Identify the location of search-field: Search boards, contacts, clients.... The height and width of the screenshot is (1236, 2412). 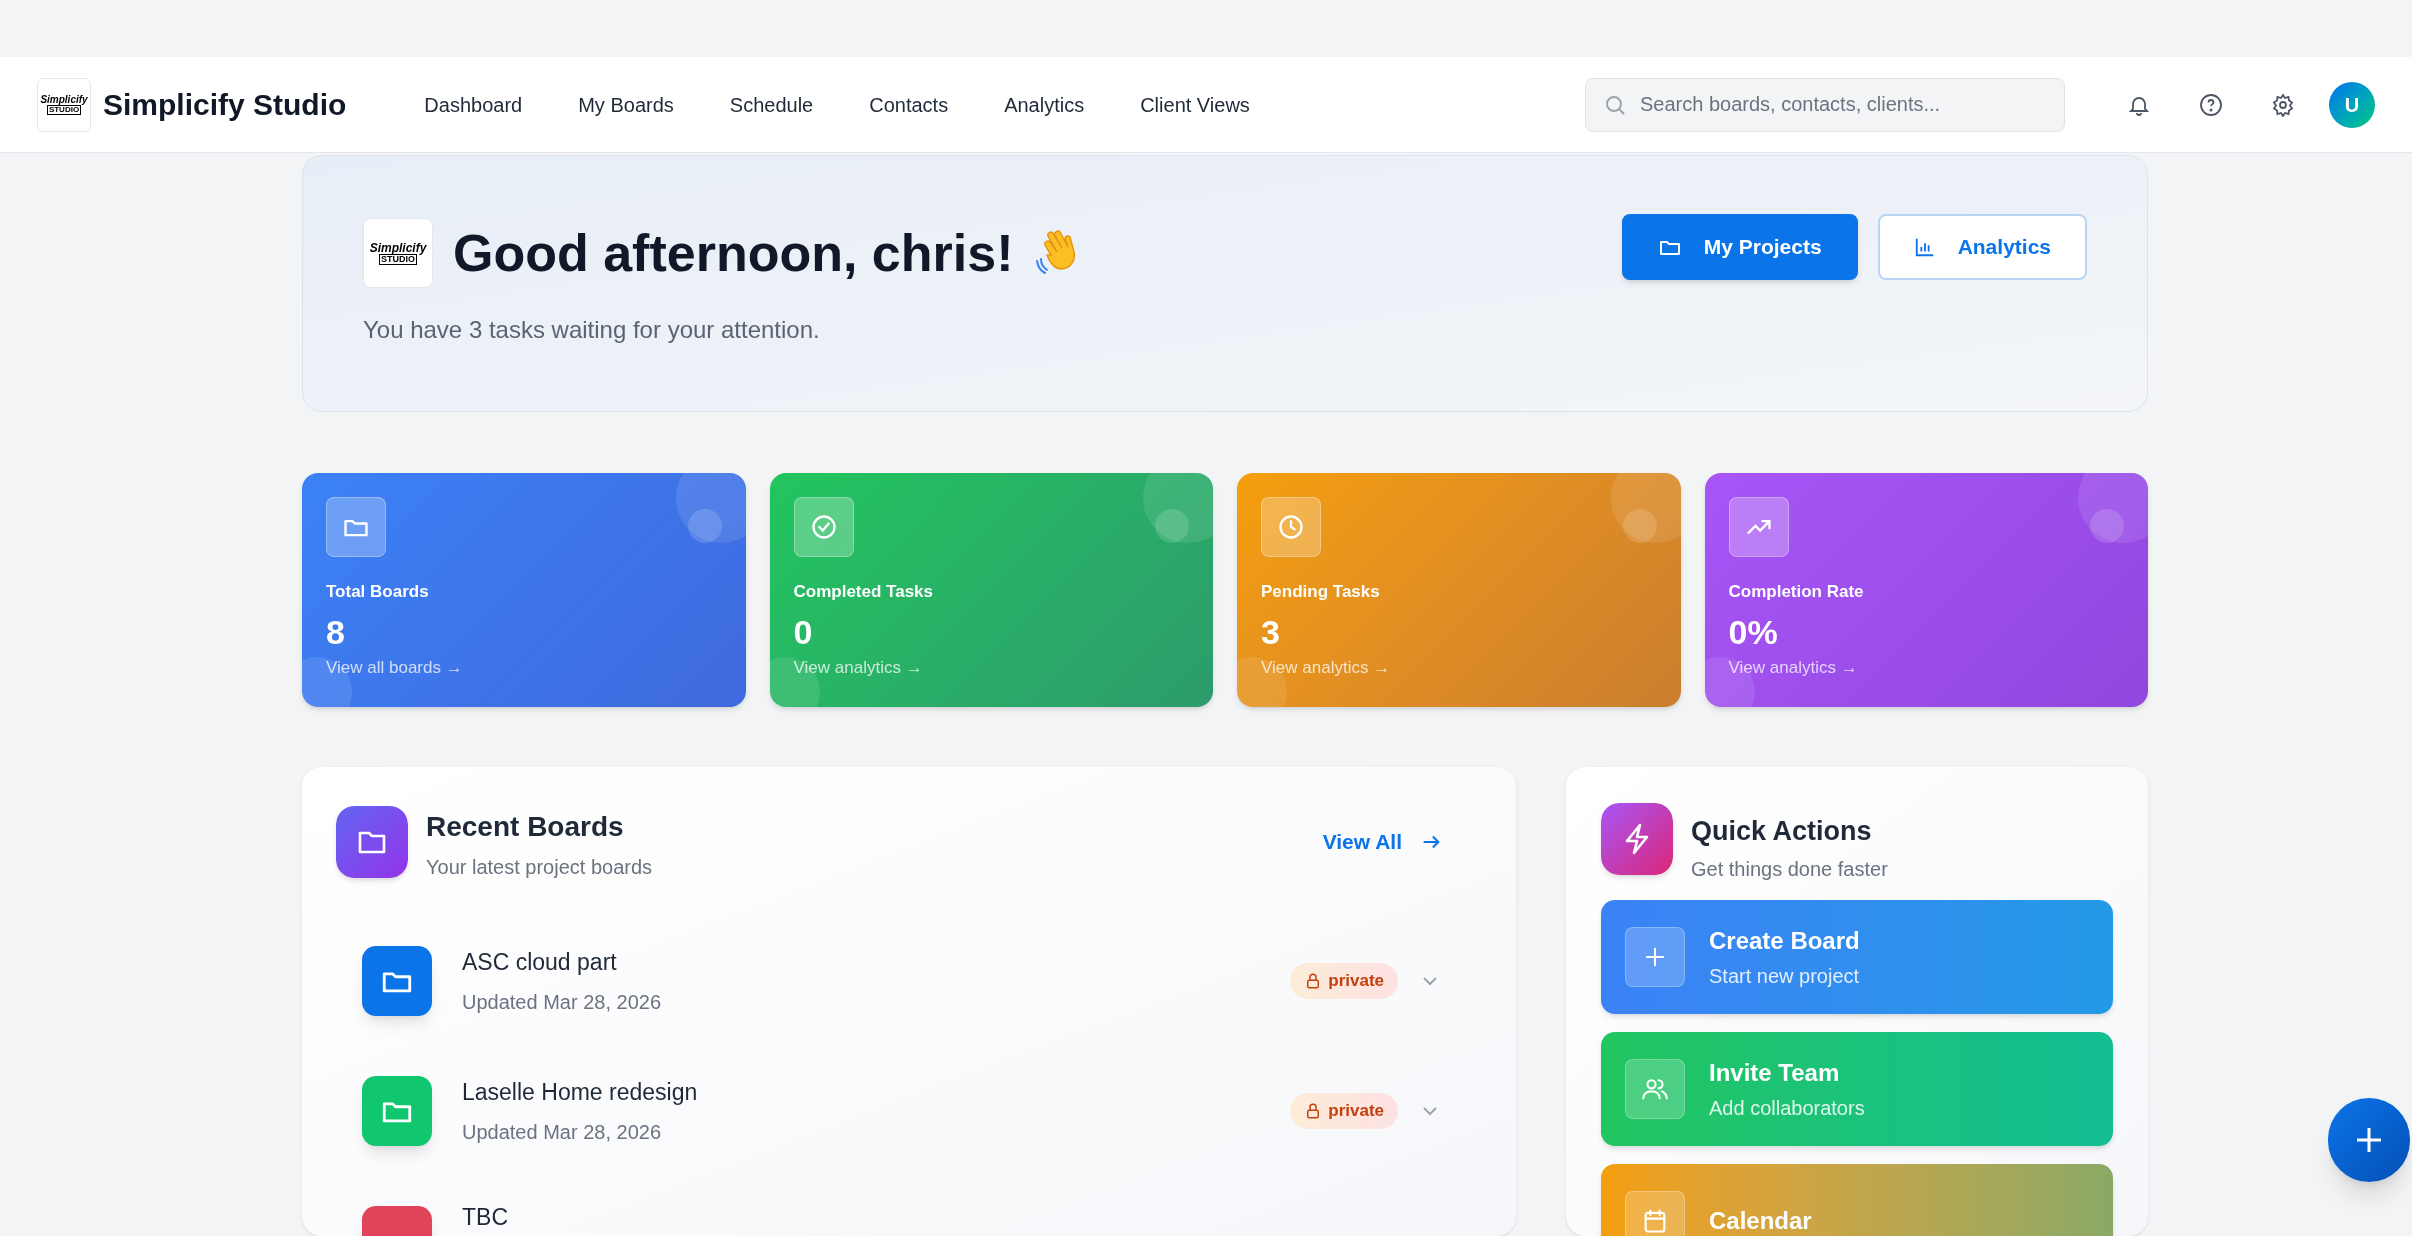
(1825, 104).